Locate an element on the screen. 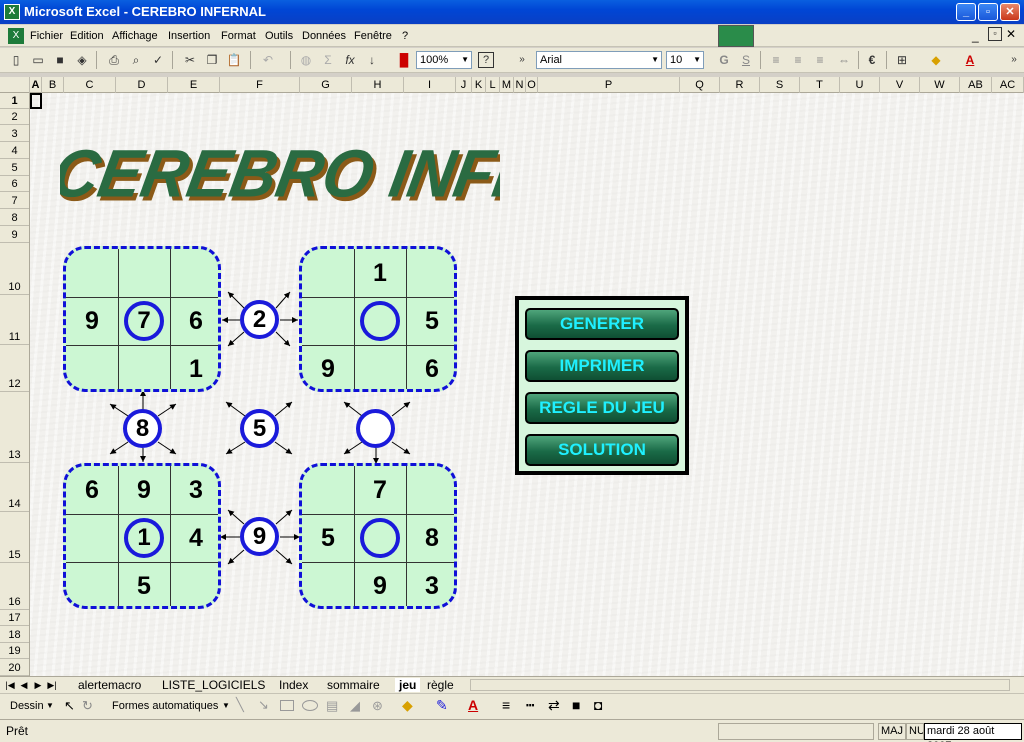 The height and width of the screenshot is (742, 1024). center-ring: 1 is located at coordinates (144, 538).